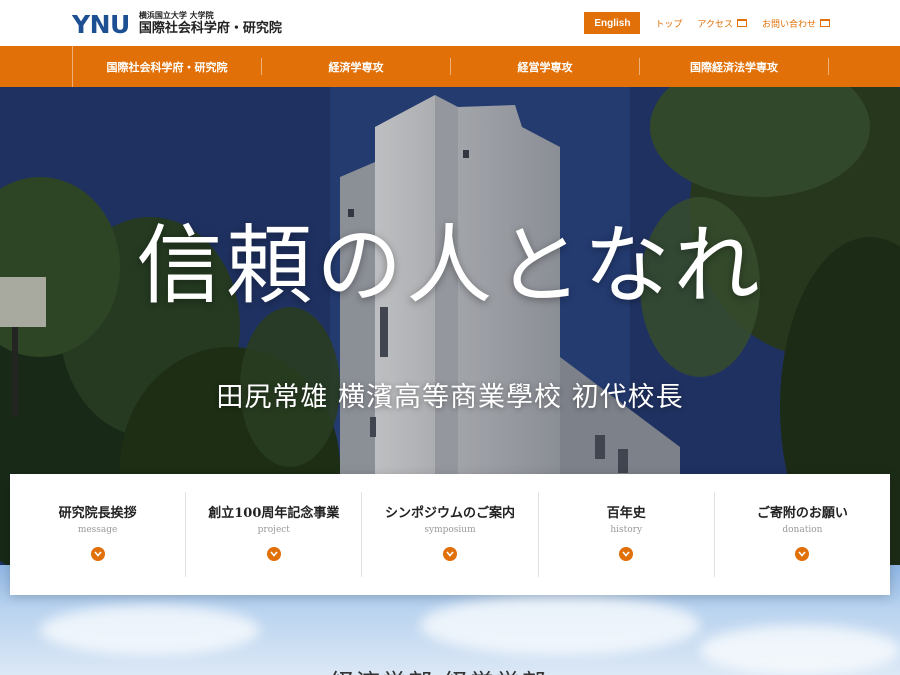 The image size is (900, 675). What do you see at coordinates (450, 530) in the screenshot?
I see `card-subtitle: symposium` at bounding box center [450, 530].